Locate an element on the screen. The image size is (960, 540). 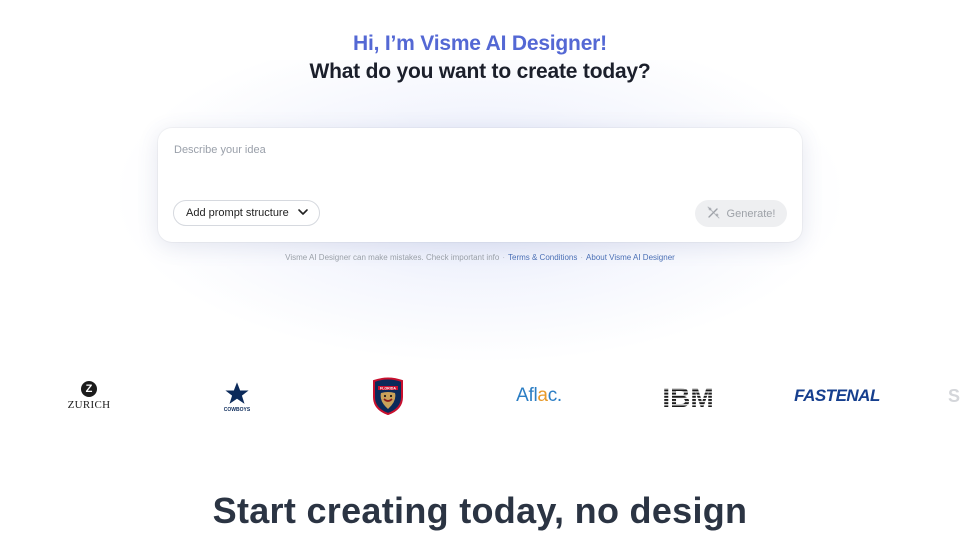
star-icon is located at coordinates (237, 392).